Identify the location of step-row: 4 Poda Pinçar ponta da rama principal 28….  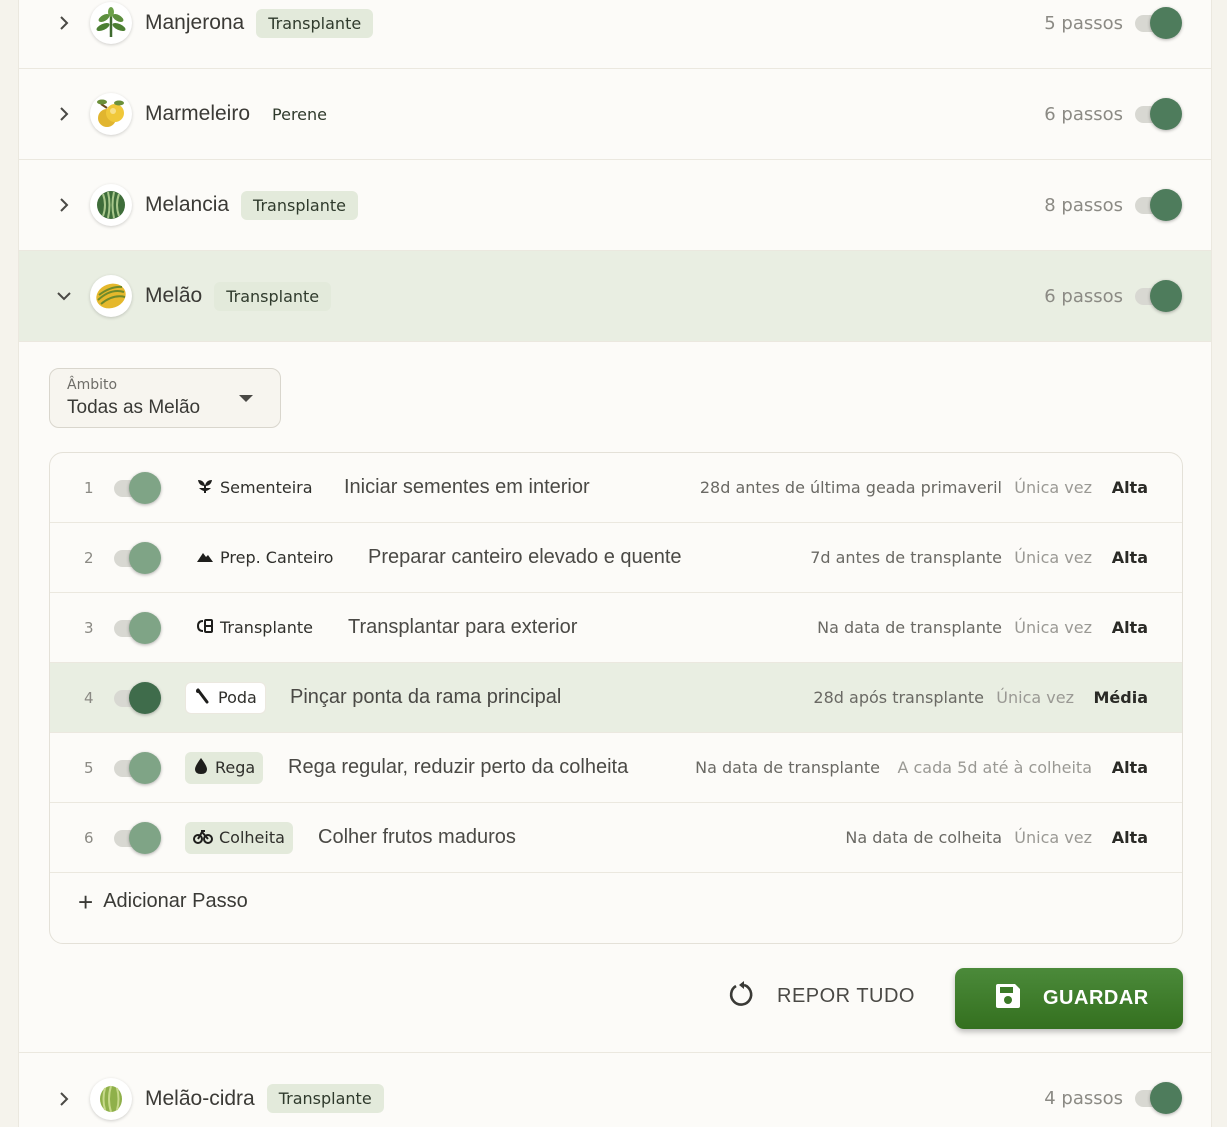
(616, 698).